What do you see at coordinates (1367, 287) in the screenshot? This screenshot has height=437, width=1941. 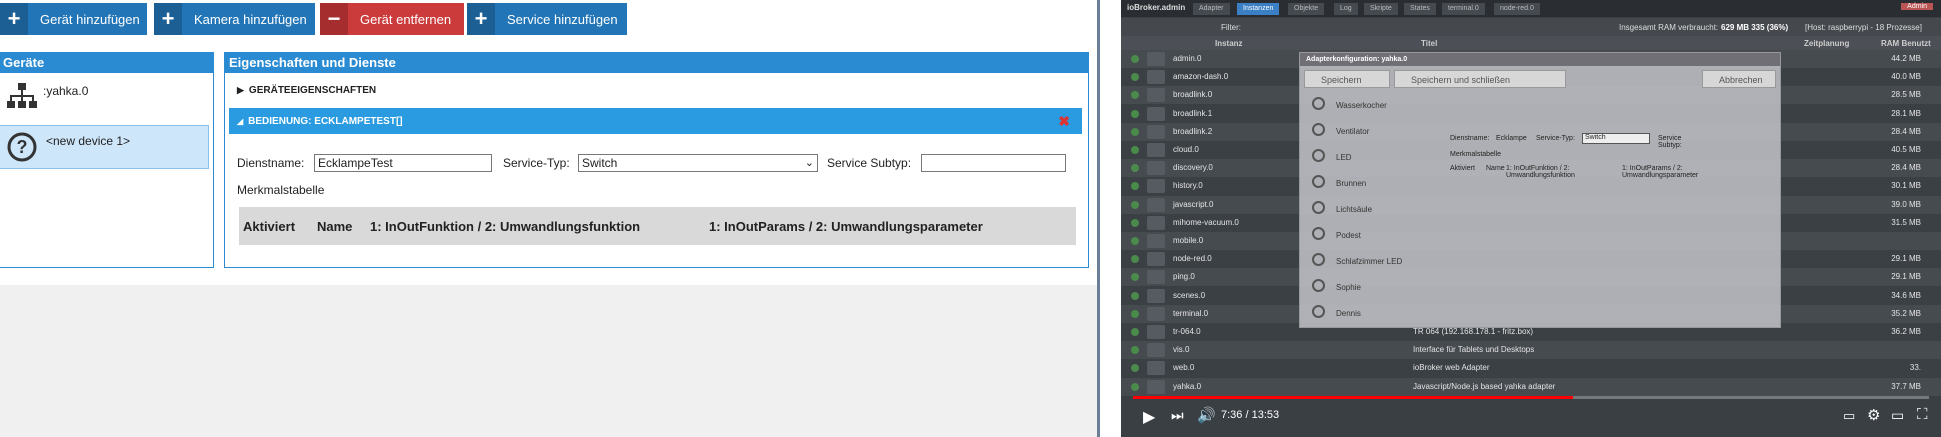 I see `video-service-item: Sophie` at bounding box center [1367, 287].